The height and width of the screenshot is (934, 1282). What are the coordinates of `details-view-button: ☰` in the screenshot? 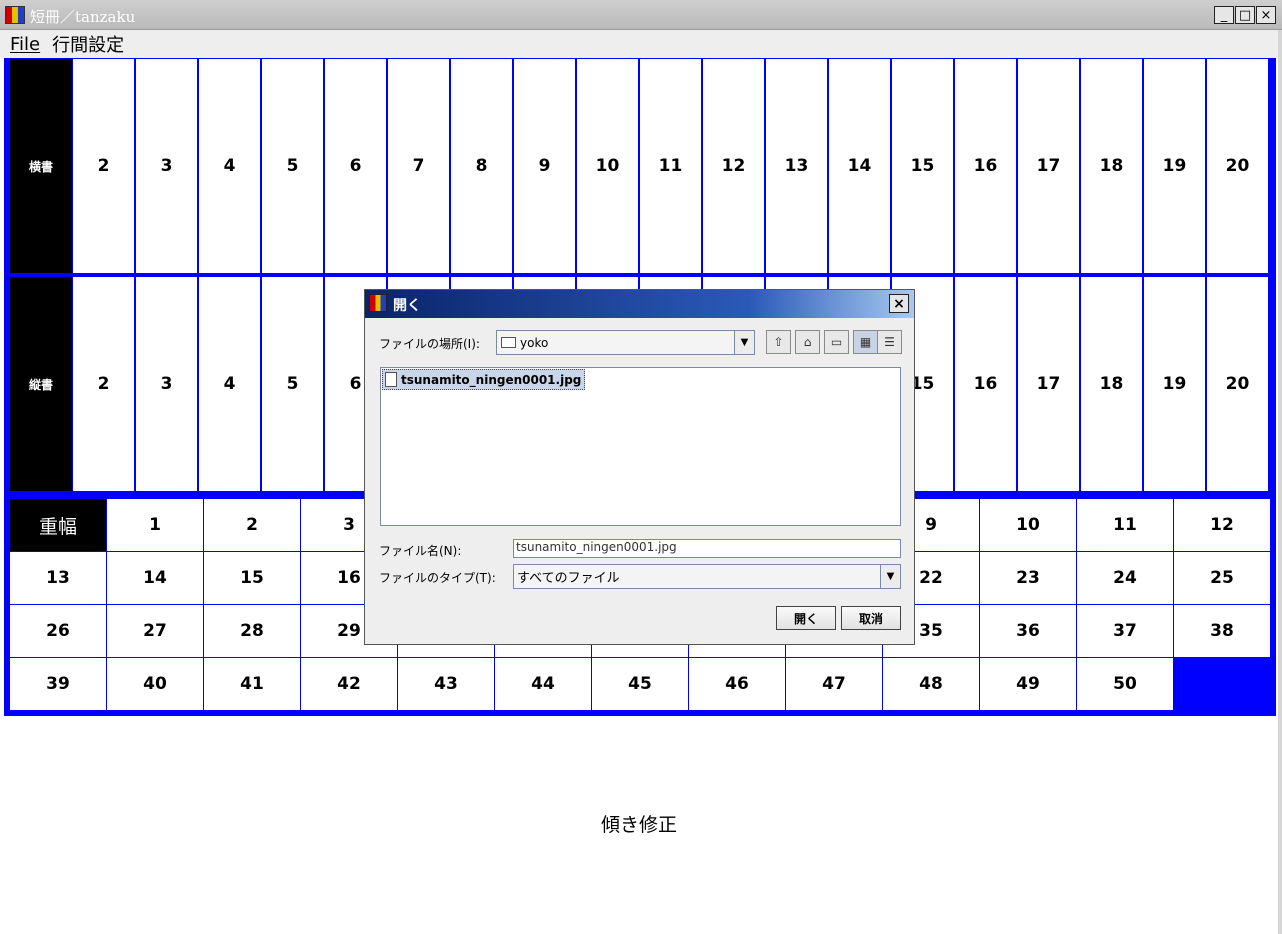 It's located at (889, 342).